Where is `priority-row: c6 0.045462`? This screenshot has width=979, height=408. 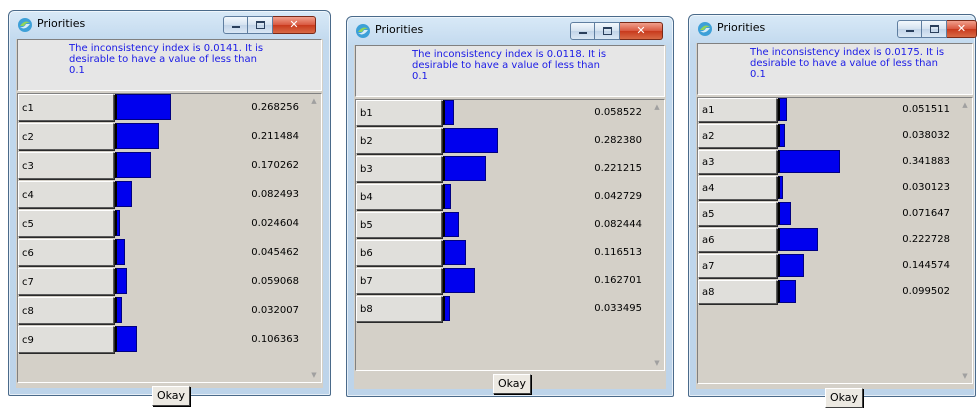 priority-row: c6 0.045462 is located at coordinates (169, 253).